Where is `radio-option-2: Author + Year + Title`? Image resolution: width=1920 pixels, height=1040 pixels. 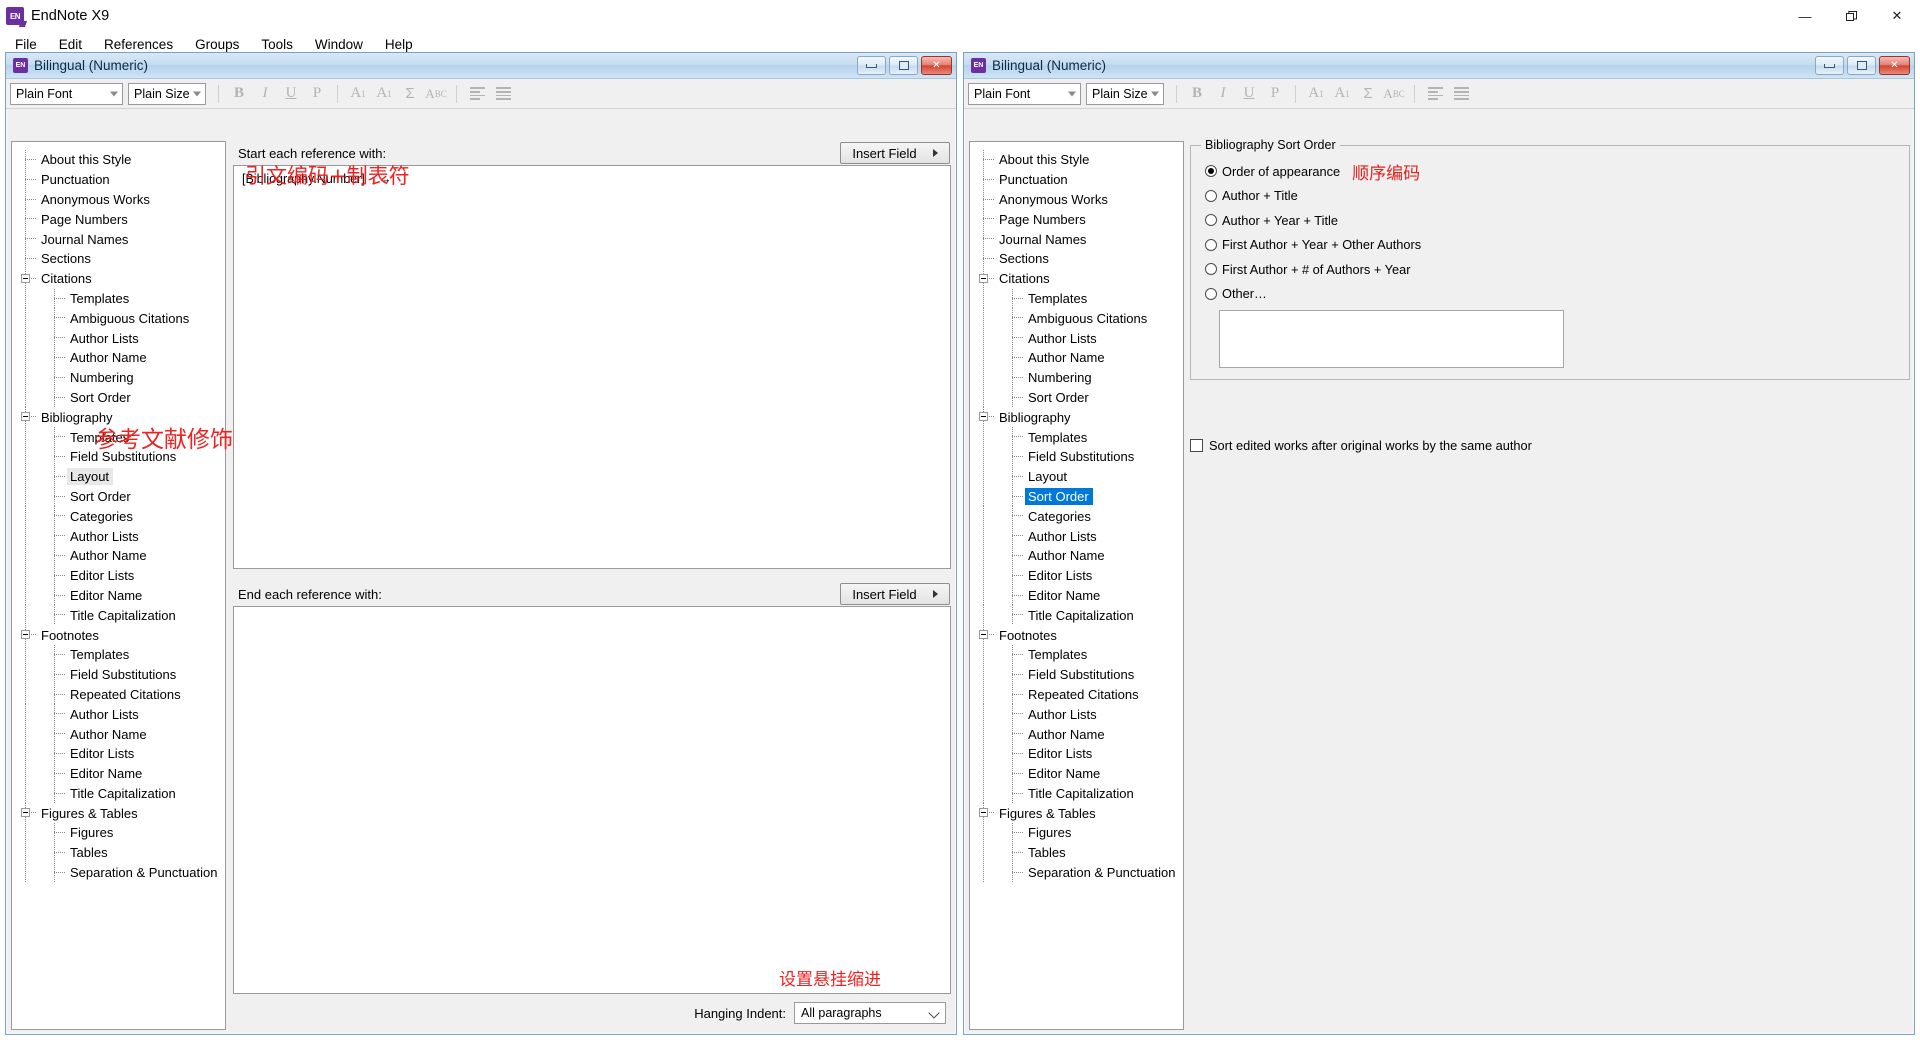 radio-option-2: Author + Year + Title is located at coordinates (1557, 220).